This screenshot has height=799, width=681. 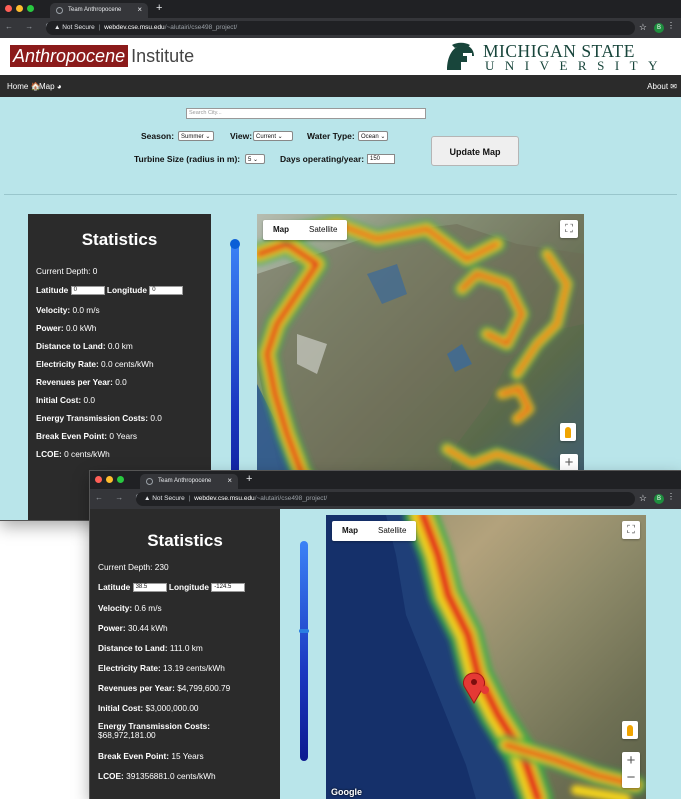 I want to click on longitude-input: -124.5, so click(x=228, y=588).